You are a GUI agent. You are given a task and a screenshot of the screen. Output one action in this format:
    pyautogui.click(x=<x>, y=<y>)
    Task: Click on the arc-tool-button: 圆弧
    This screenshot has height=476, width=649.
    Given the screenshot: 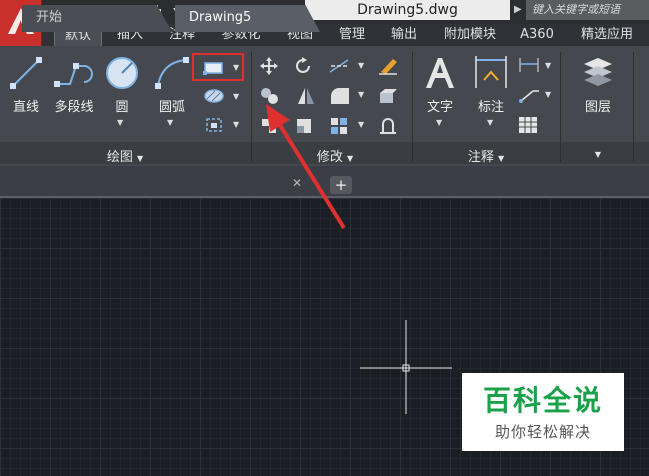 What is the action you would take?
    pyautogui.click(x=172, y=84)
    